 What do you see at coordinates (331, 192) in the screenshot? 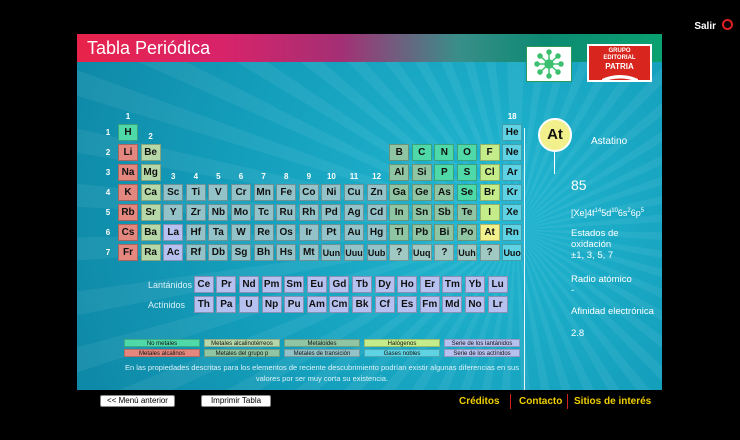
I see `element-cell: Ni` at bounding box center [331, 192].